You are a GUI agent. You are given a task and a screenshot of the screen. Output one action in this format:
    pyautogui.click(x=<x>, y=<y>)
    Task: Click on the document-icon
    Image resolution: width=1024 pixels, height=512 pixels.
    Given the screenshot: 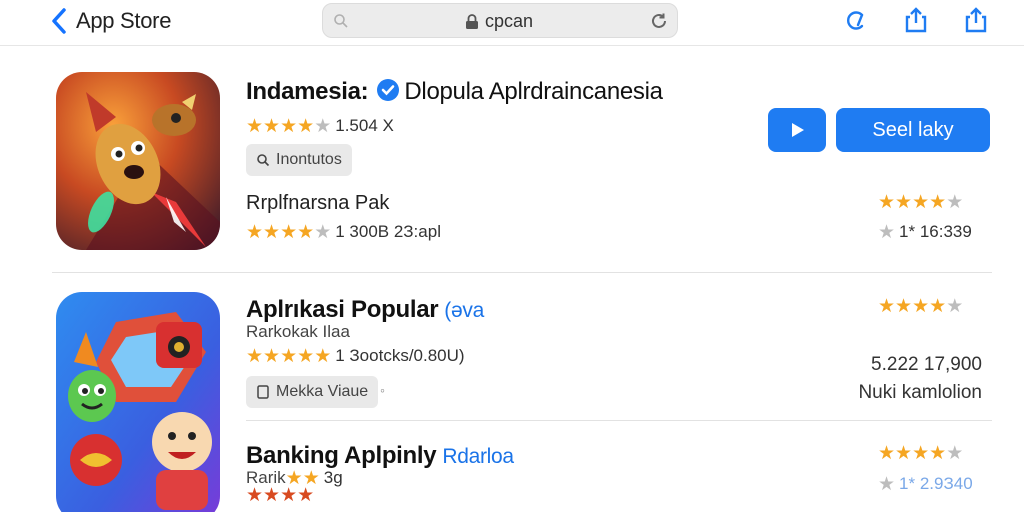 What is the action you would take?
    pyautogui.click(x=263, y=392)
    